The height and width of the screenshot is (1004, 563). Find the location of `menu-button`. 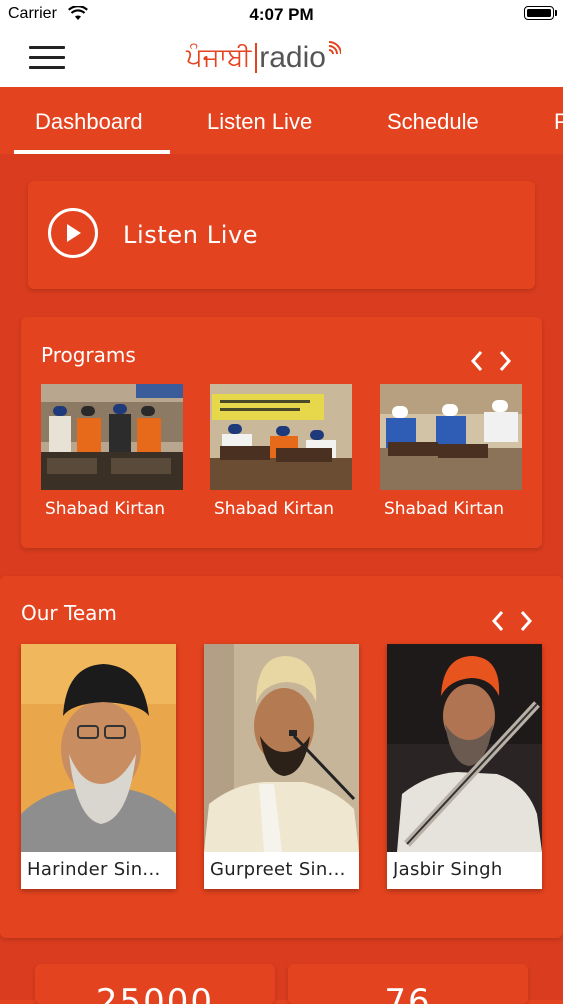

menu-button is located at coordinates (47, 58).